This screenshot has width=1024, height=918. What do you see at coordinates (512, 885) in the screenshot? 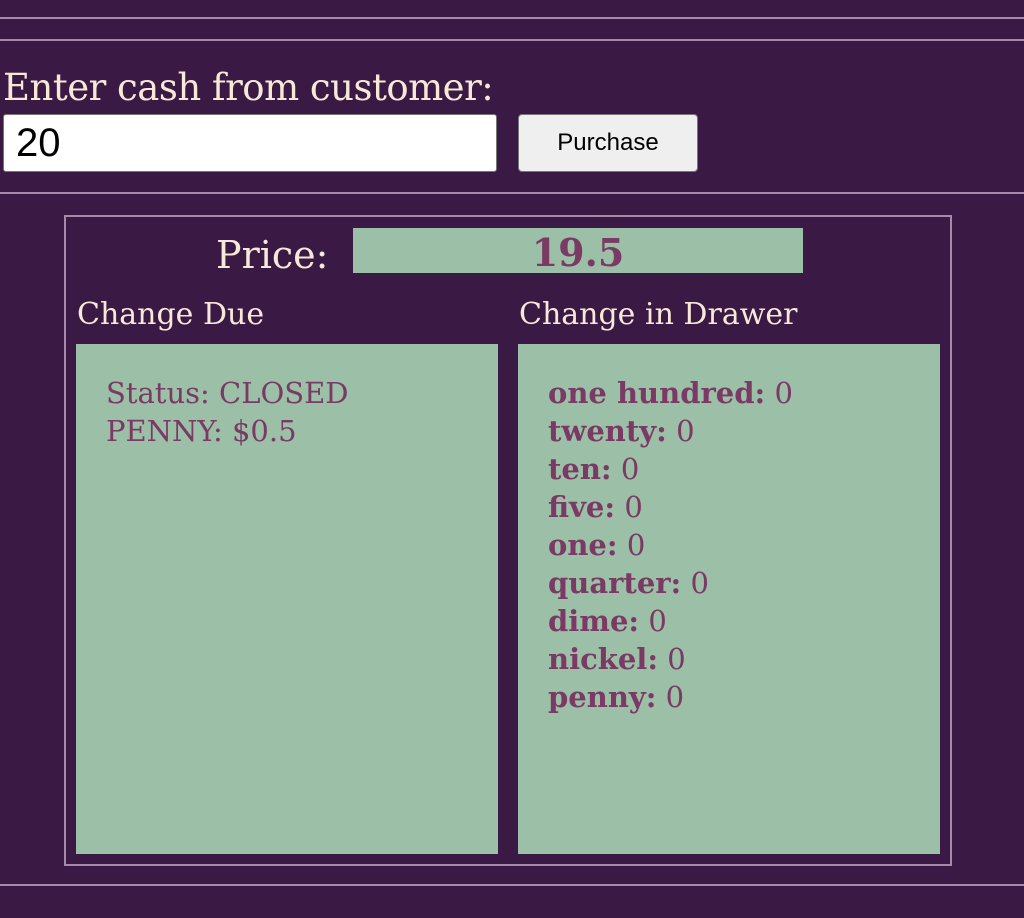
I see `bottom-divider` at bounding box center [512, 885].